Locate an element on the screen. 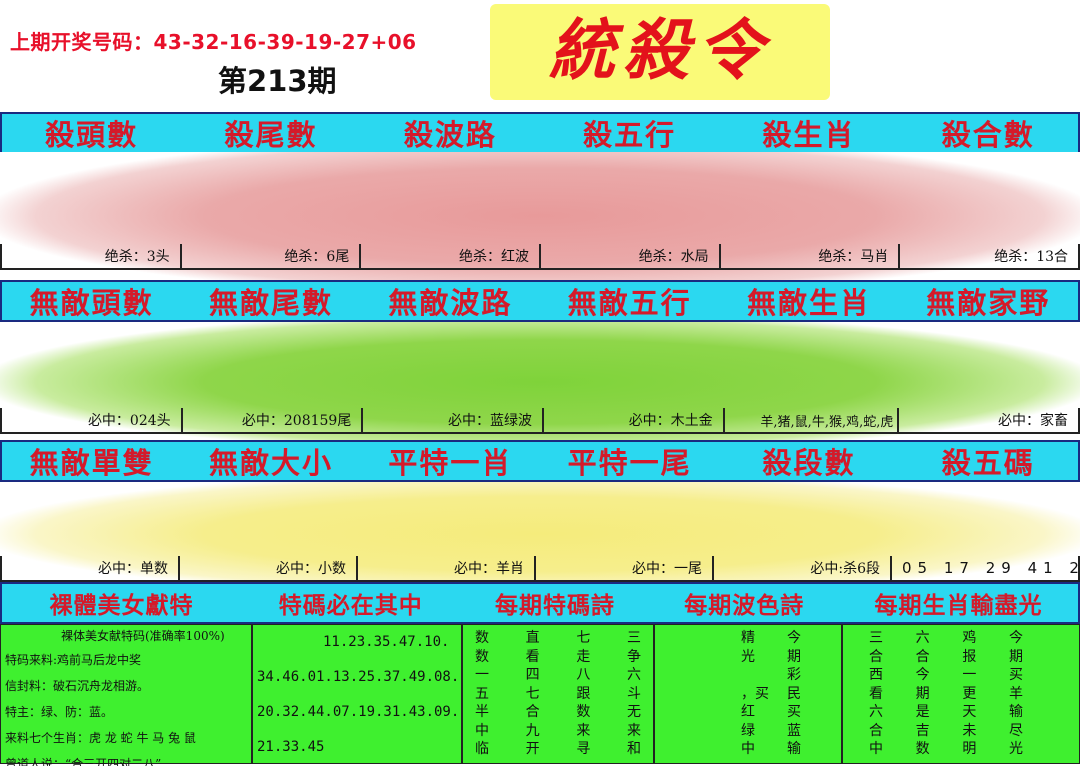 This screenshot has width=1080, height=766. poem-char: 更 is located at coordinates (969, 693).